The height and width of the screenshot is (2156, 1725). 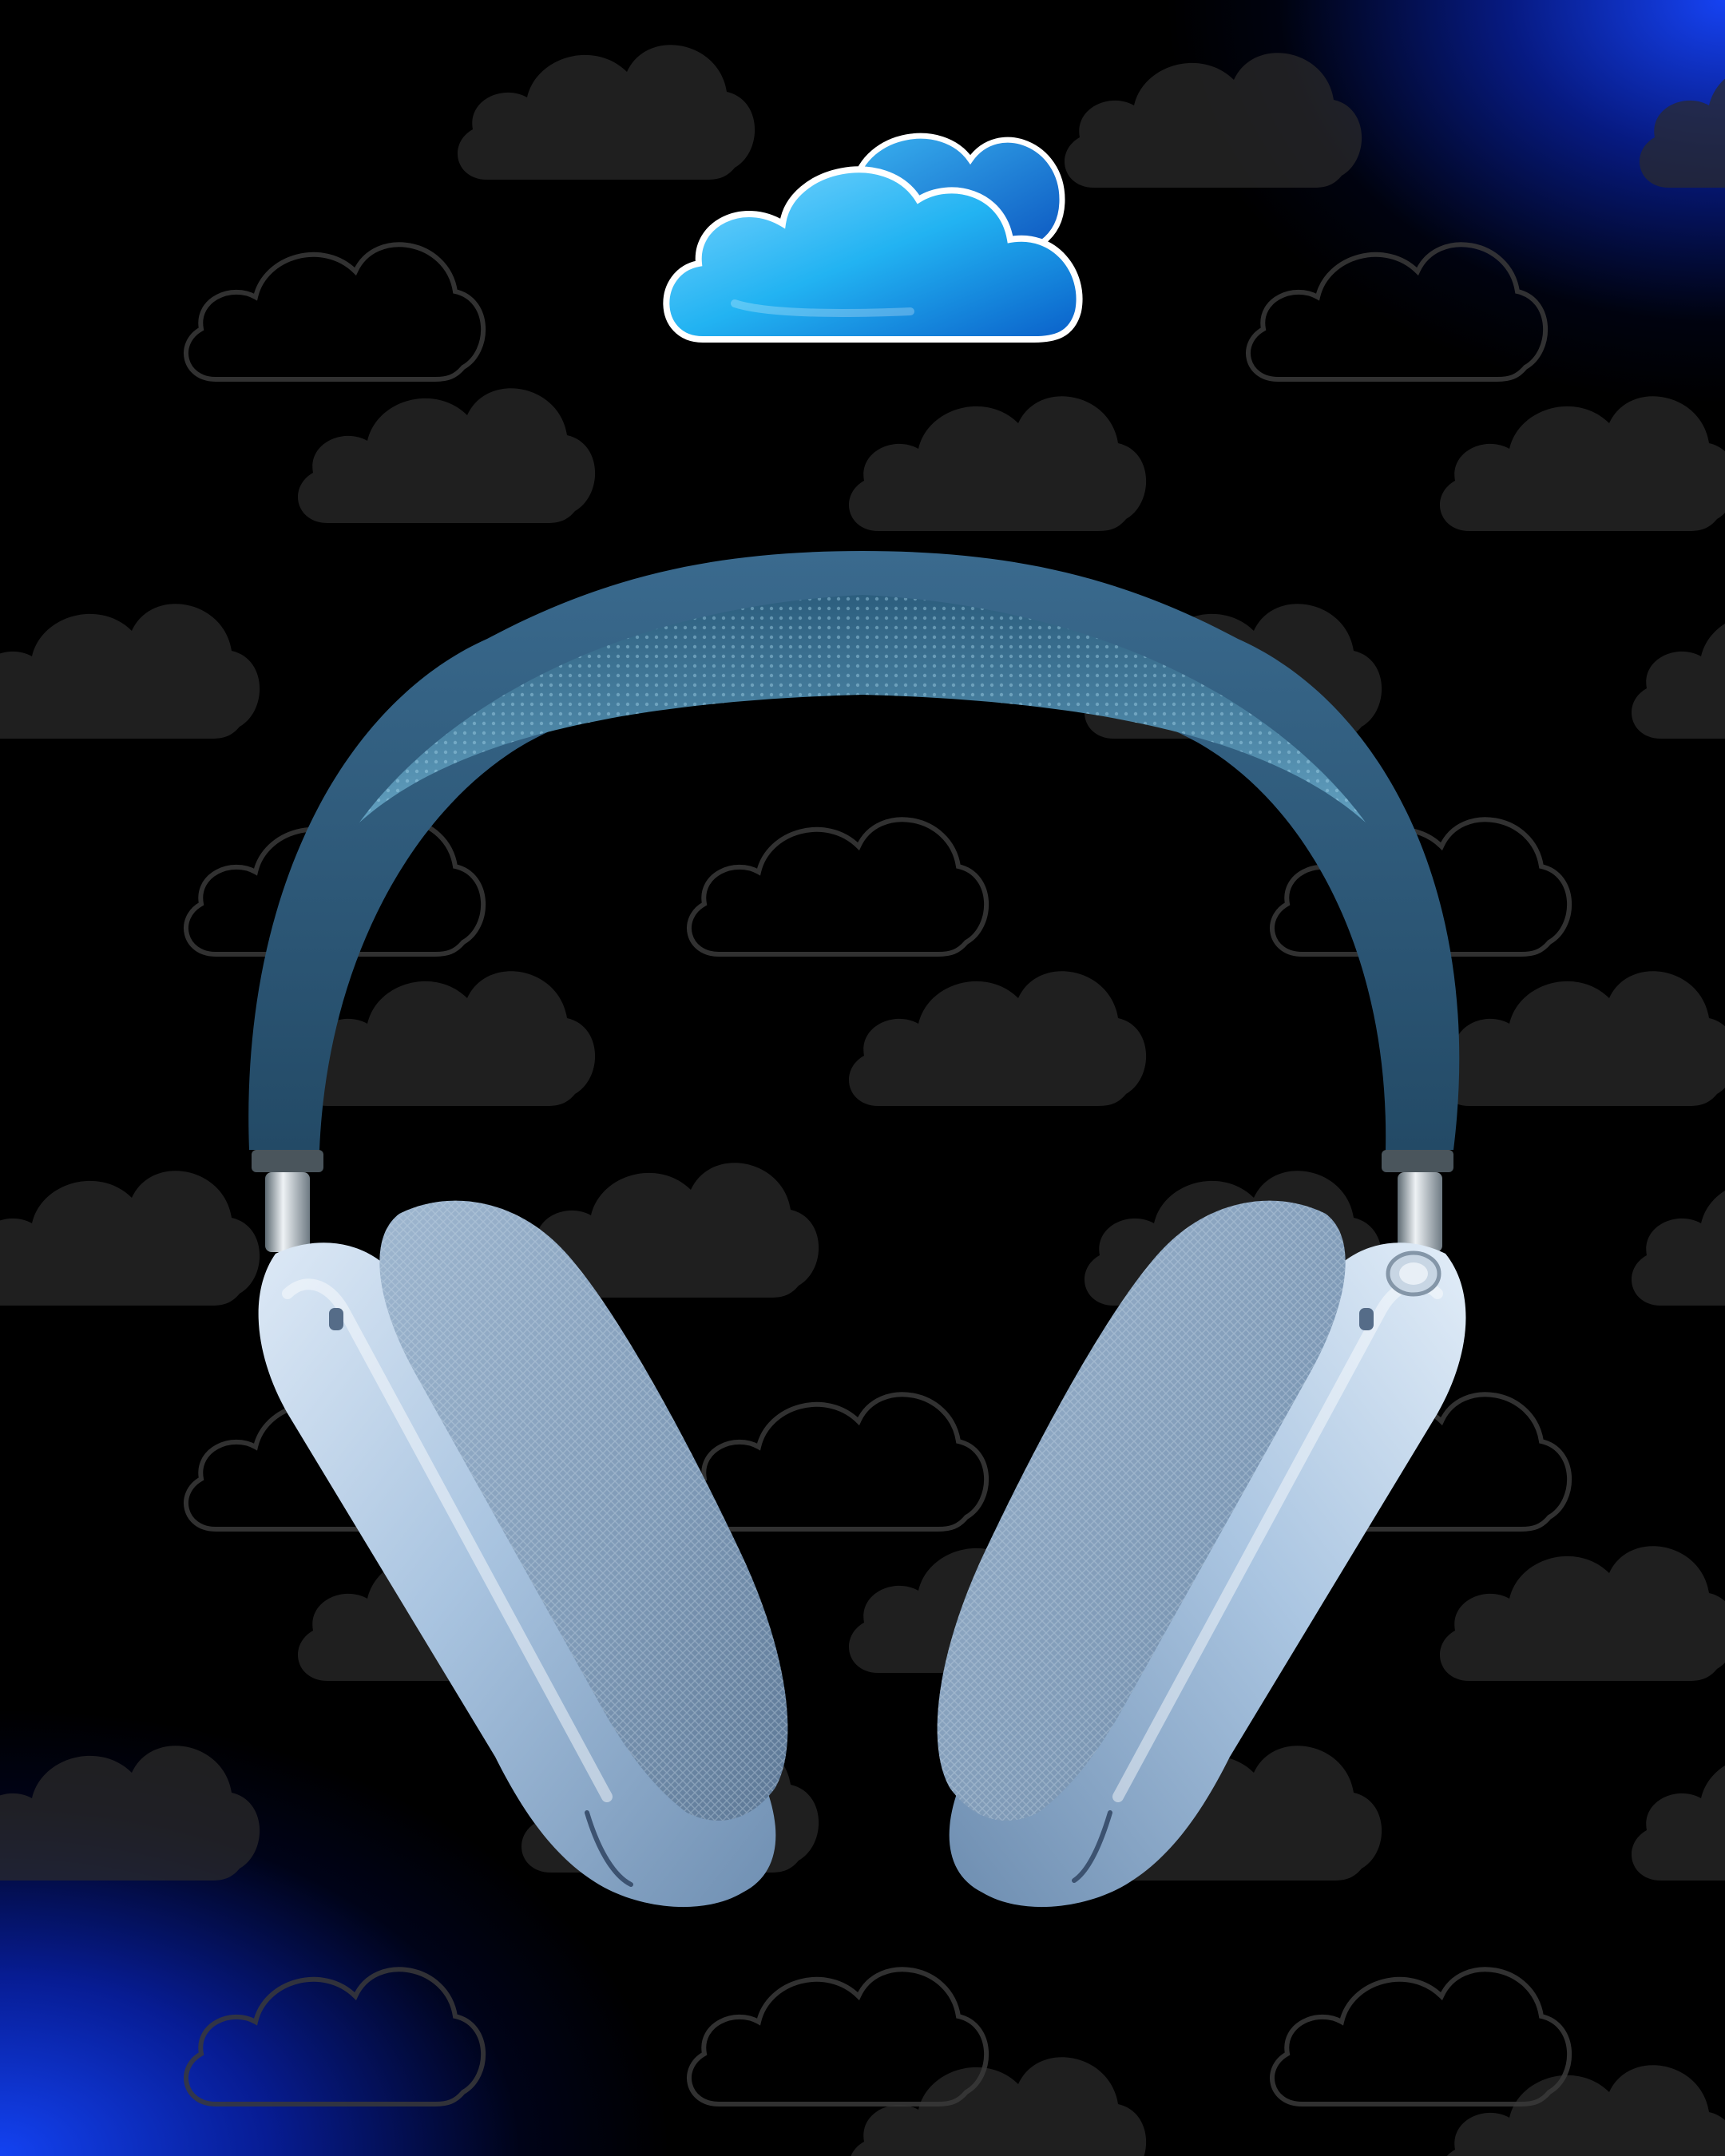 What do you see at coordinates (1418, 1201) in the screenshot?
I see `right-arm` at bounding box center [1418, 1201].